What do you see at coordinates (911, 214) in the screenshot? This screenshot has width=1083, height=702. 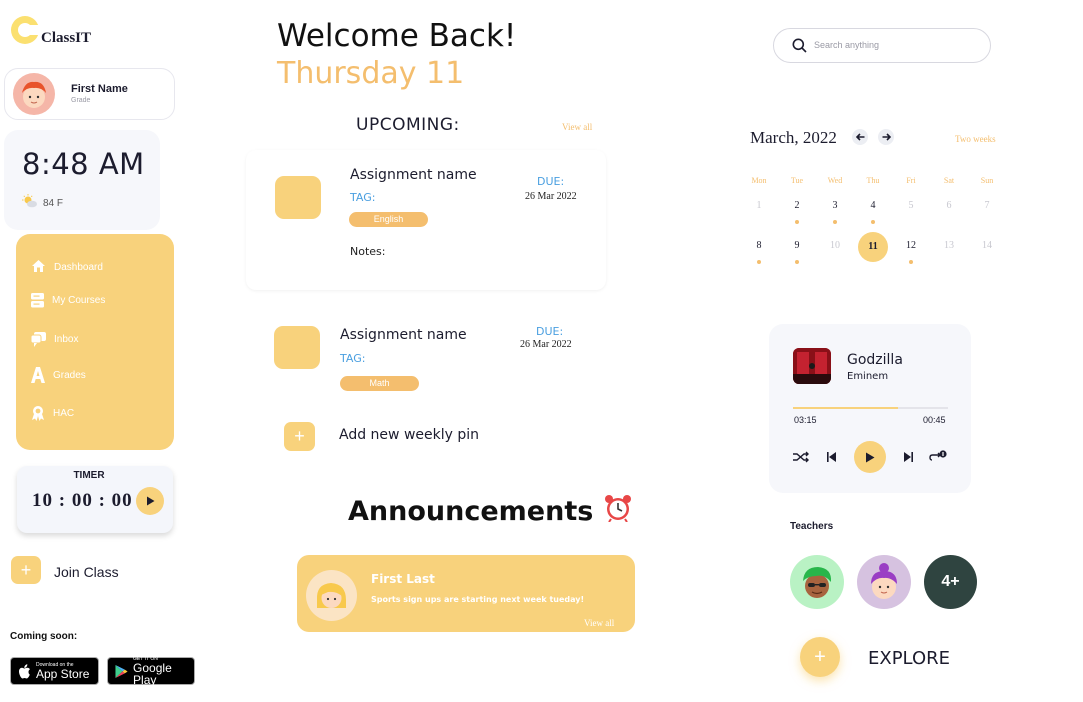 I see `calendar-day: 5` at bounding box center [911, 214].